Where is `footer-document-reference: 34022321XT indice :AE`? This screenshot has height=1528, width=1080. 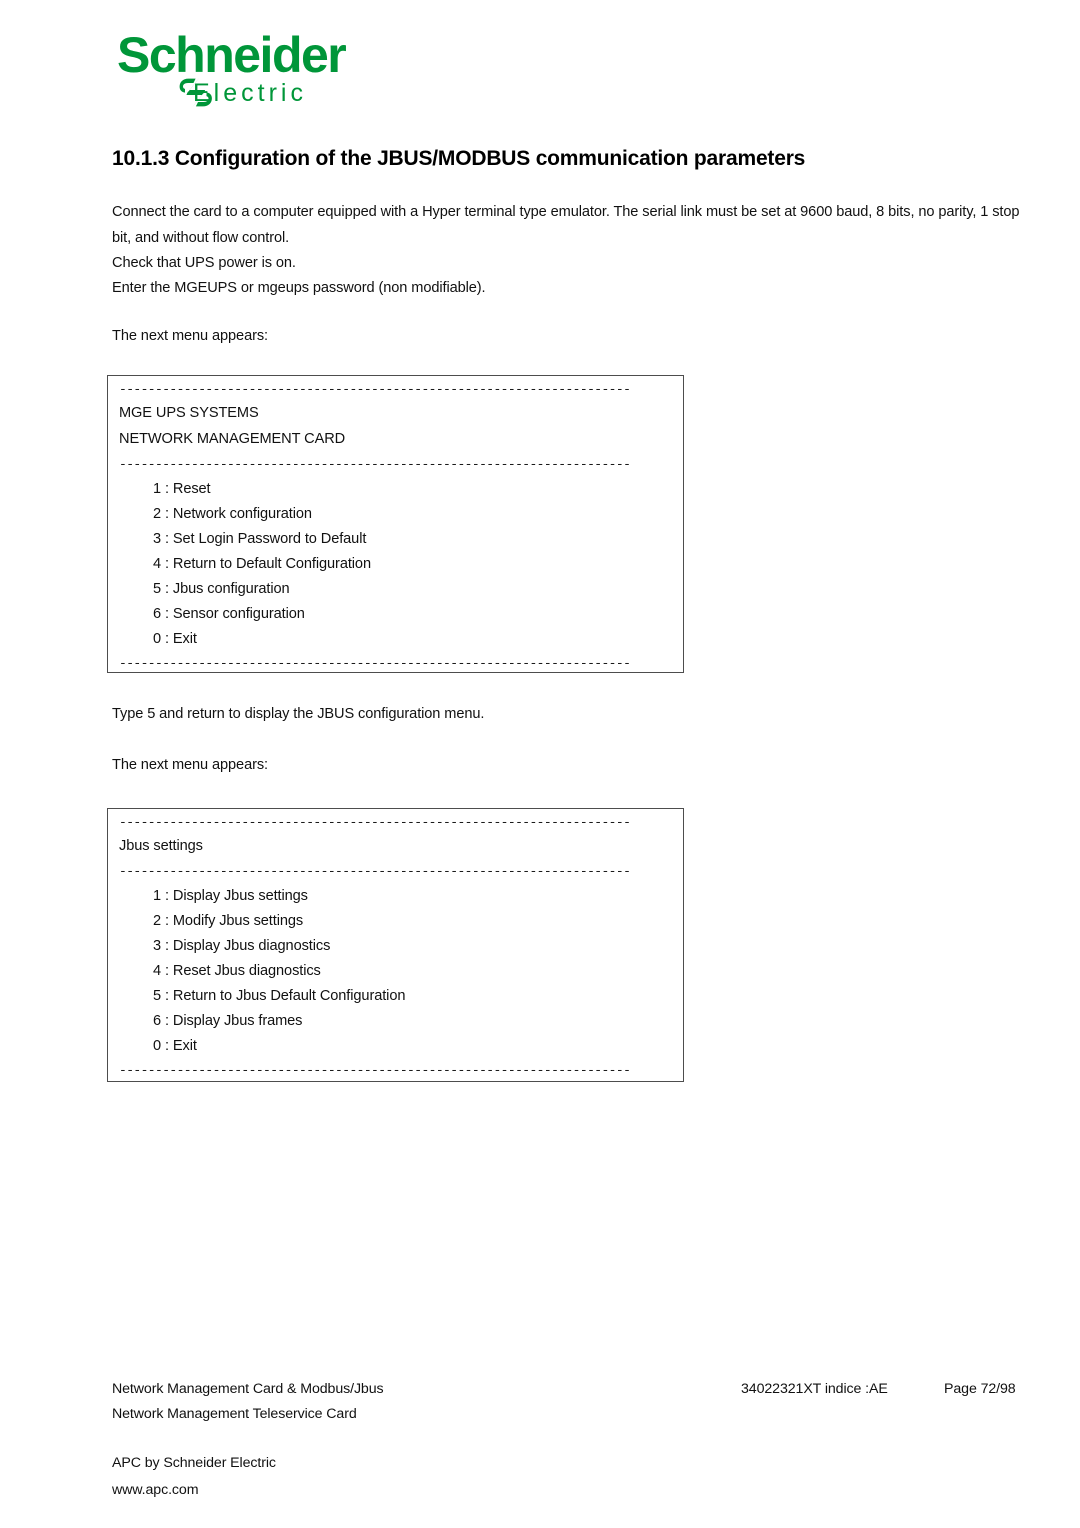 footer-document-reference: 34022321XT indice :AE is located at coordinates (814, 1389).